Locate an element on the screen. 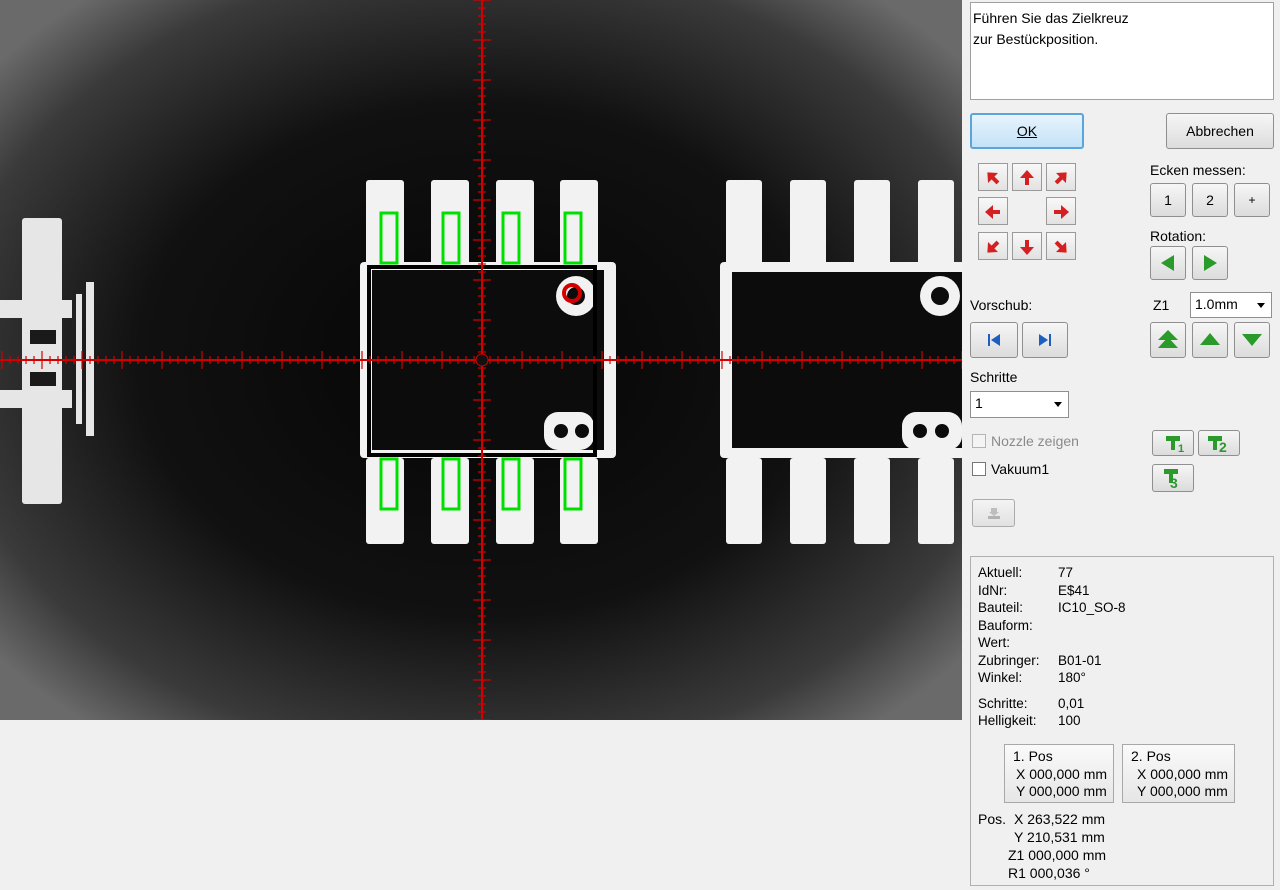  tool-3-button: 3 is located at coordinates (1173, 478).